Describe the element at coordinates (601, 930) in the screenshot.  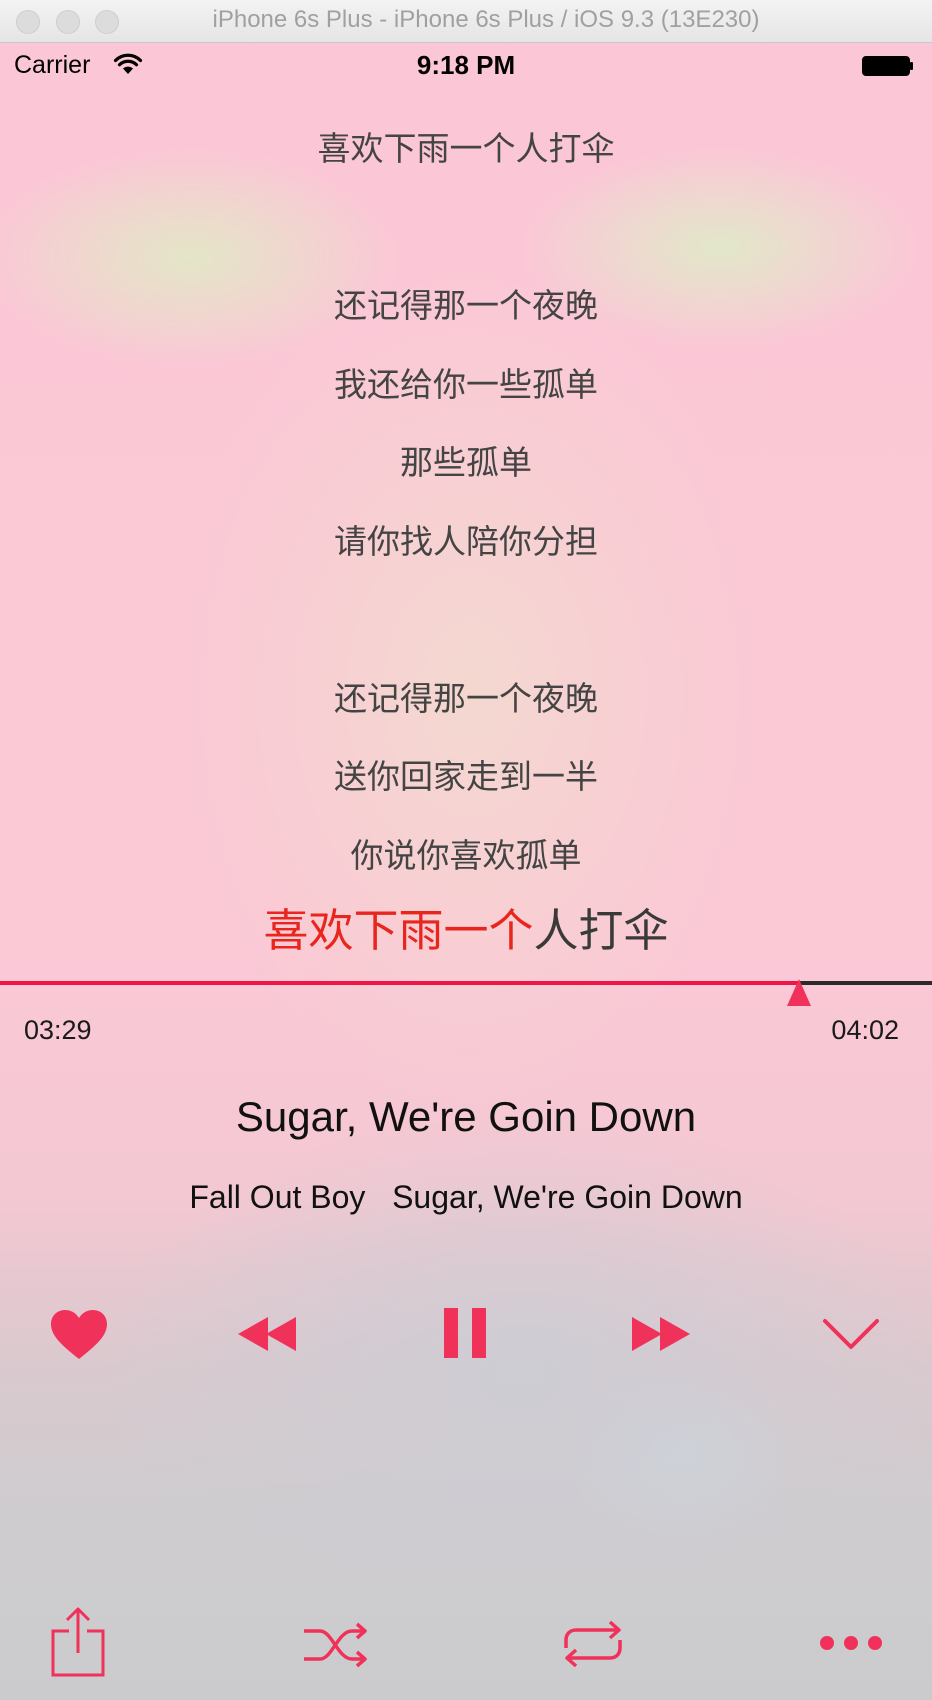
I see `current-lyric-unsung: 人打伞` at that location.